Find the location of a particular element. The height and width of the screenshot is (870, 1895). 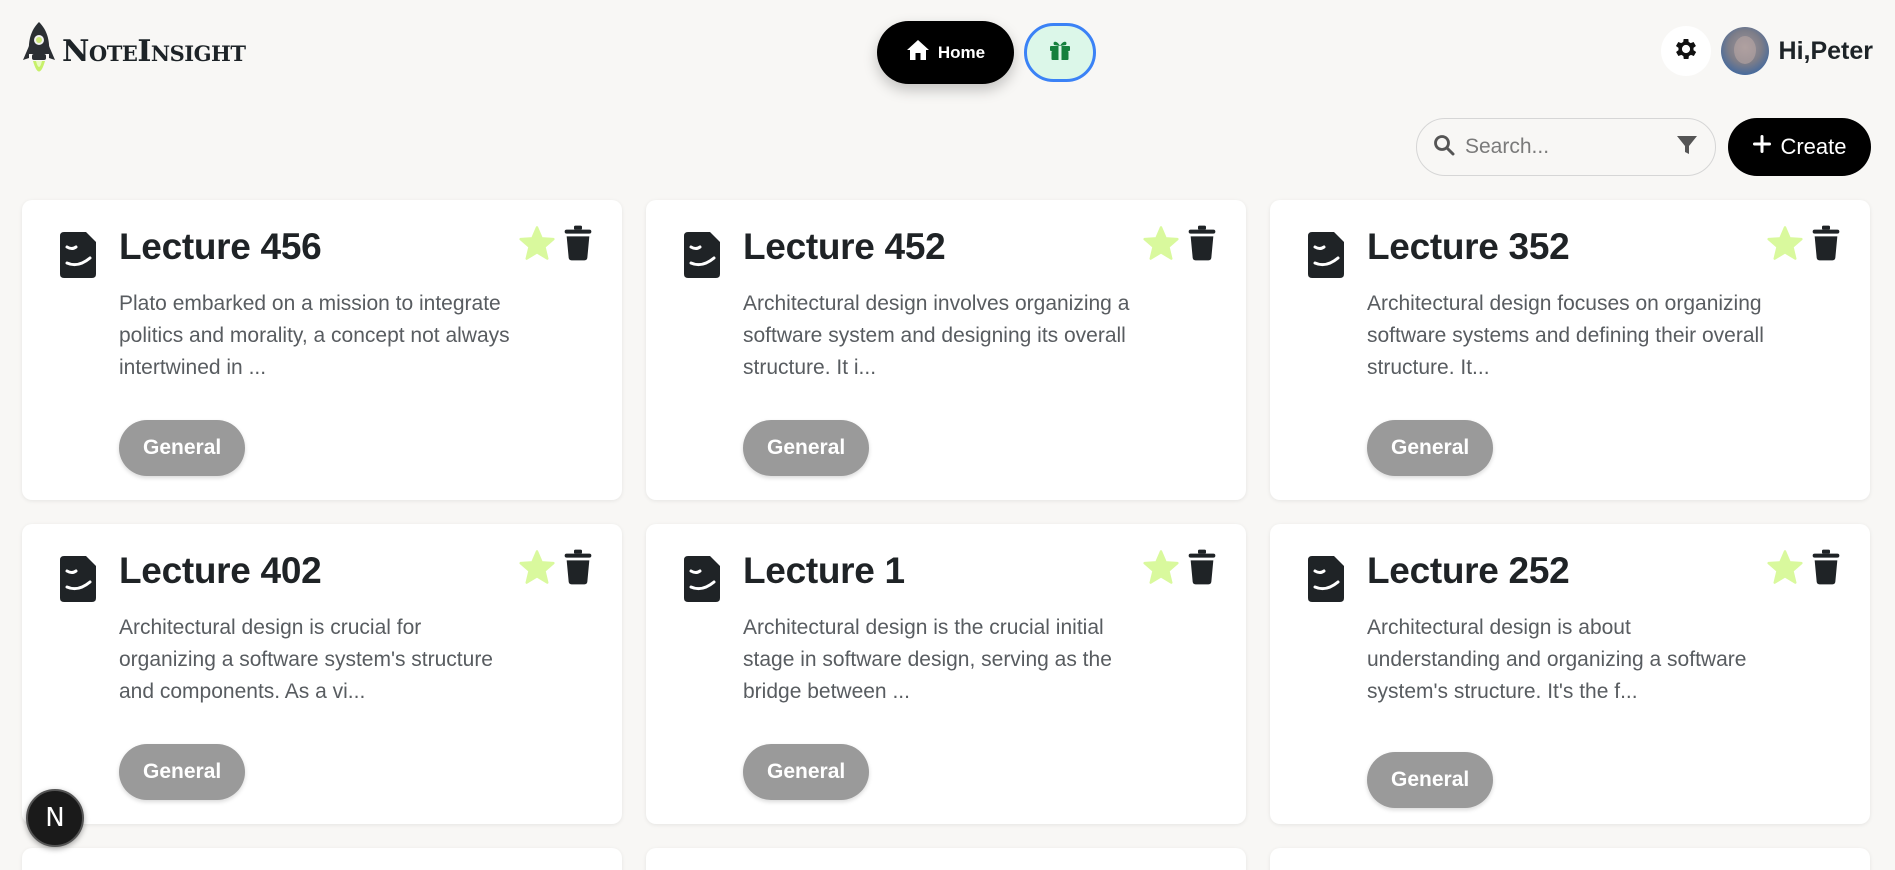

dev-badge-letter: N is located at coordinates (55, 818).